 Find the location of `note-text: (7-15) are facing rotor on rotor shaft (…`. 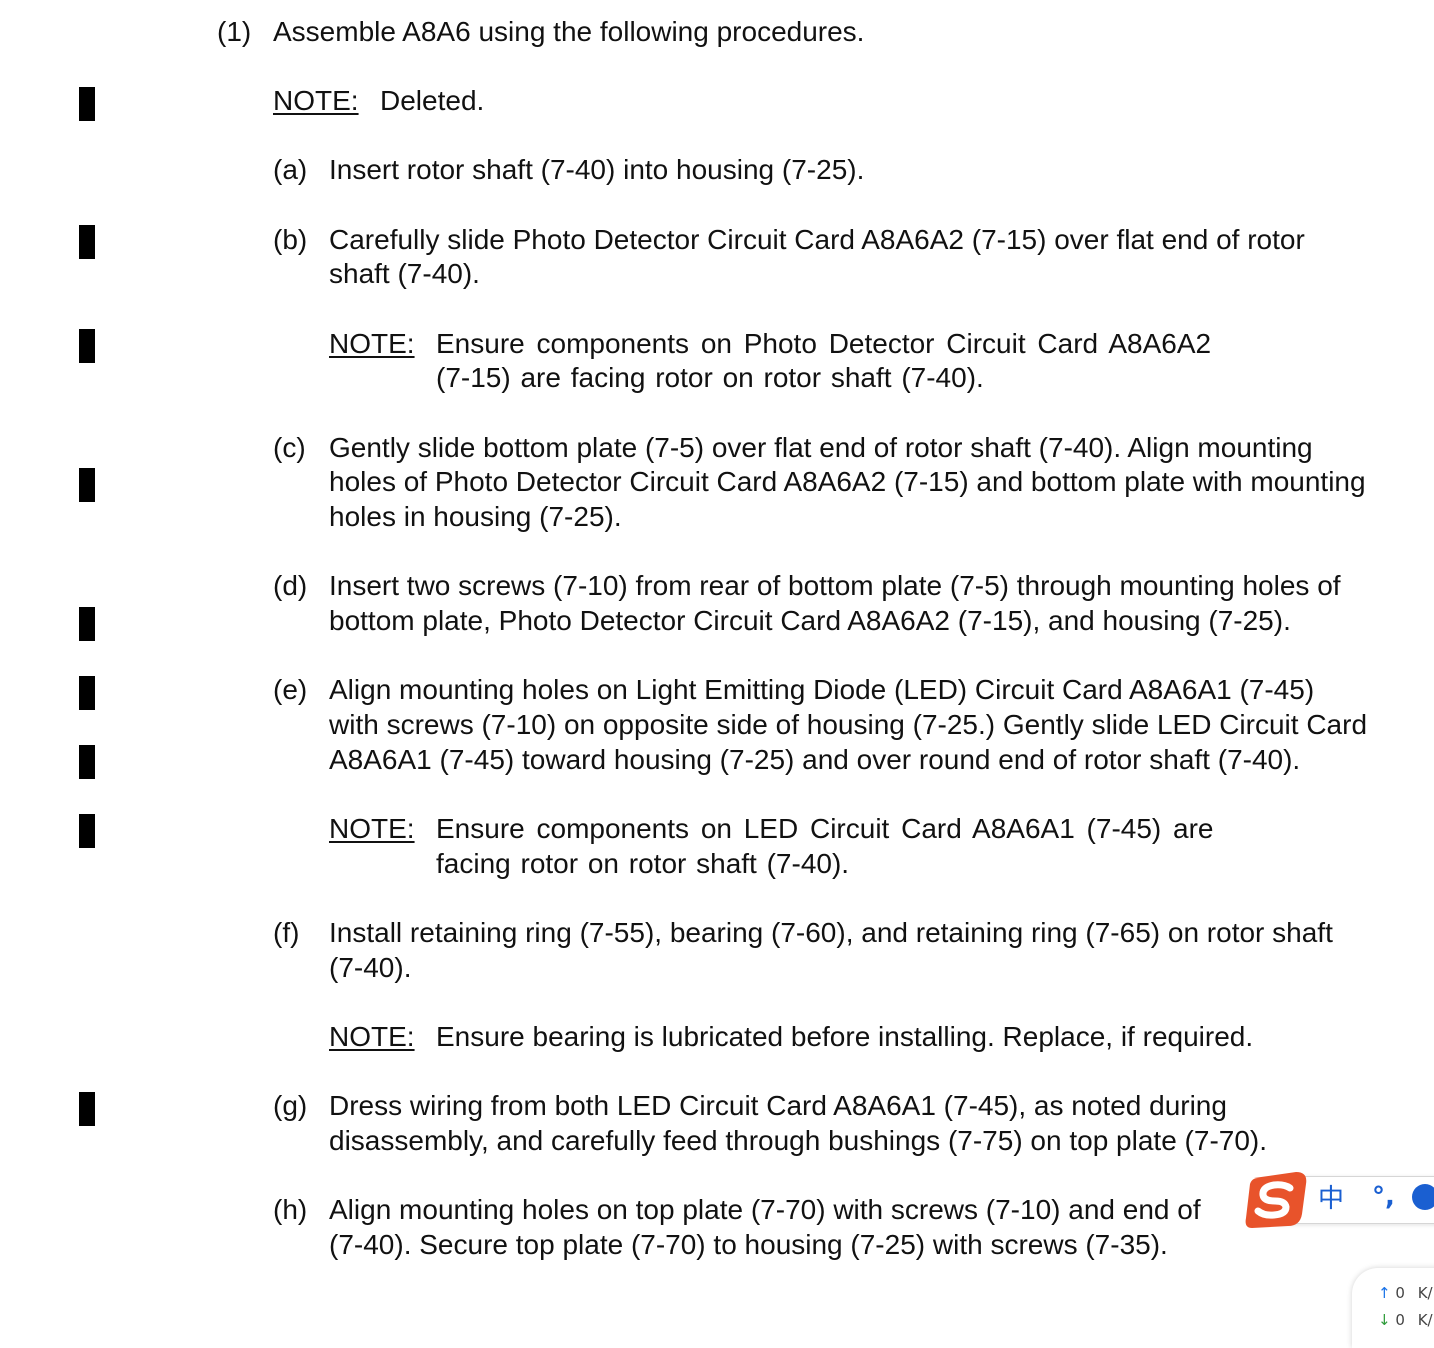

note-text: (7-15) are facing rotor on rotor shaft (… is located at coordinates (710, 377).